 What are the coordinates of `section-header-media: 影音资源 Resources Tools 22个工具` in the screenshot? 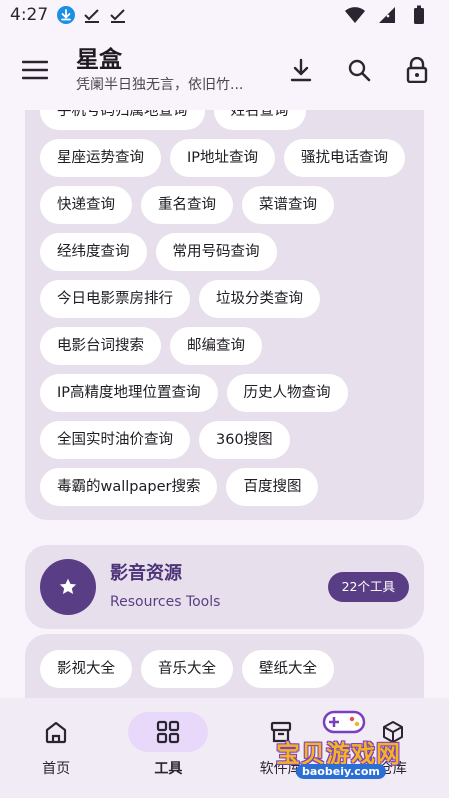 It's located at (224, 587).